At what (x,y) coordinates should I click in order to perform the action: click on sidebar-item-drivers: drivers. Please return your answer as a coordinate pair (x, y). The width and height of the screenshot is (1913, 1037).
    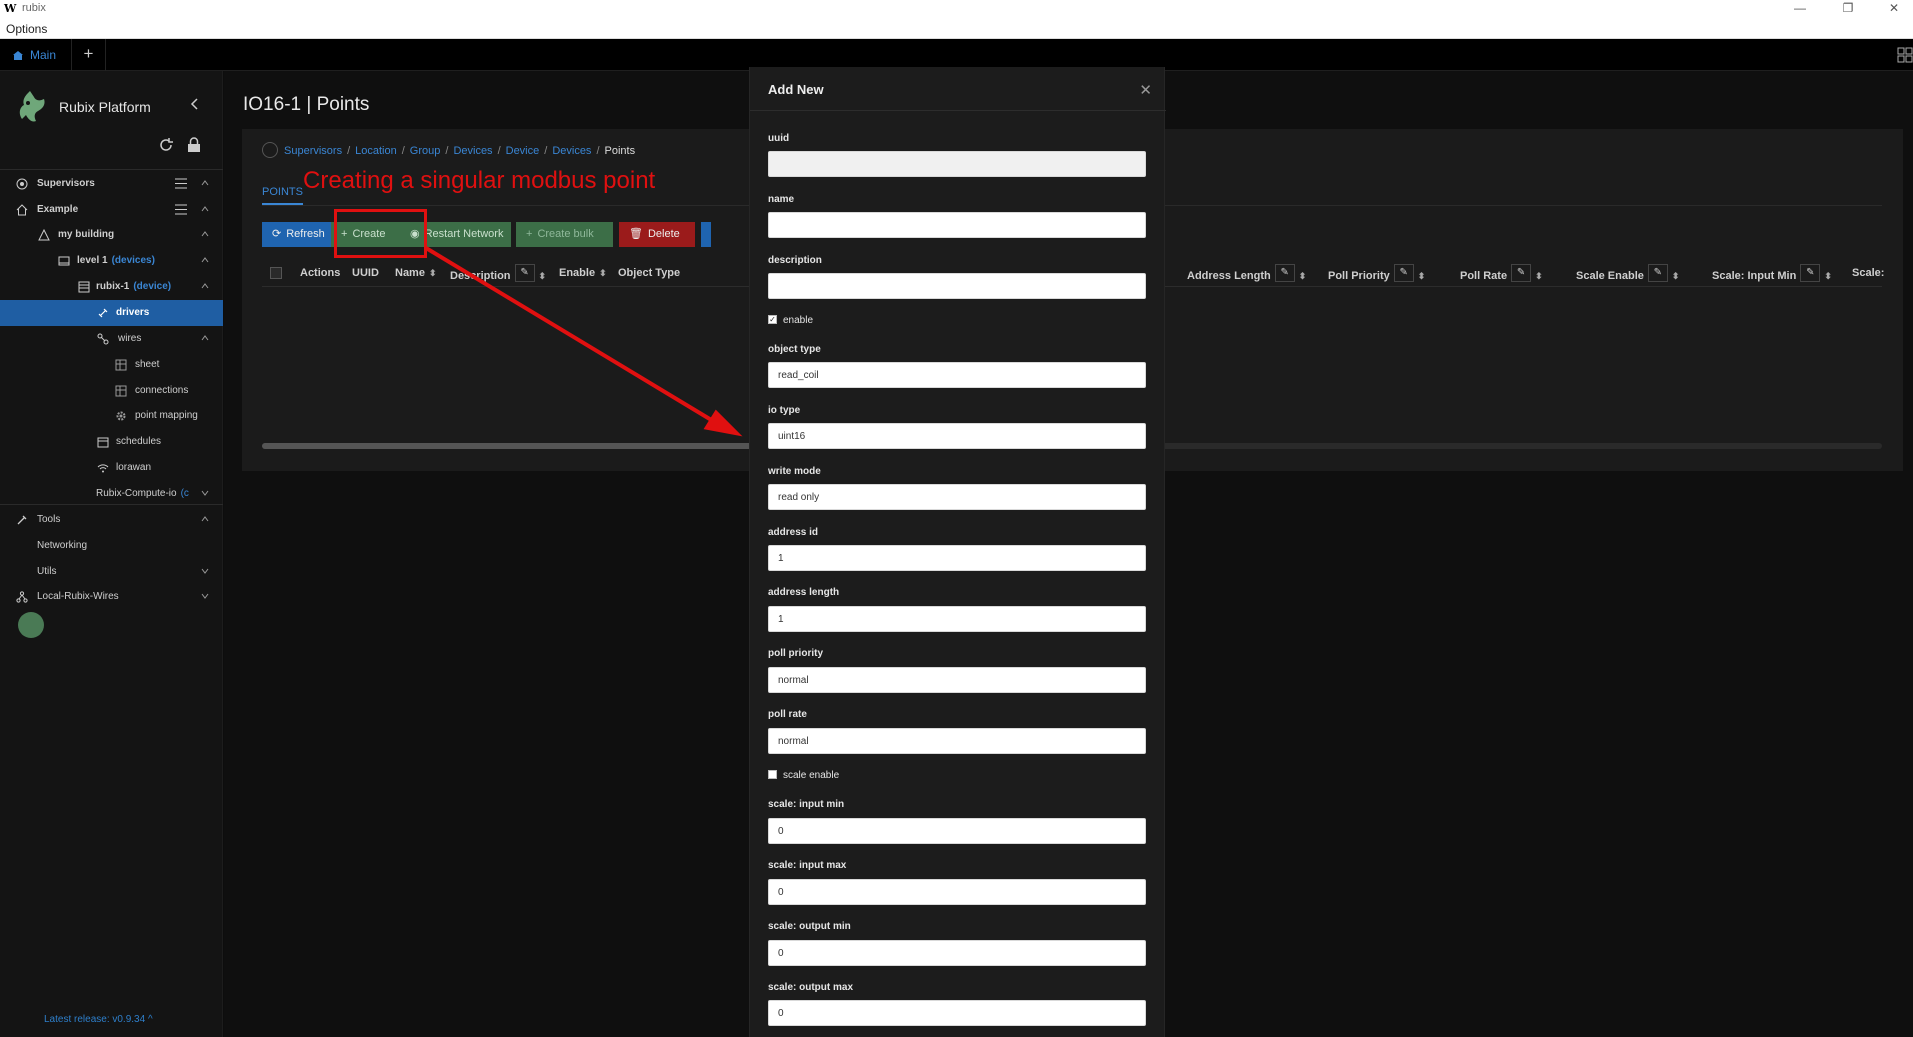
    Looking at the image, I should click on (111, 313).